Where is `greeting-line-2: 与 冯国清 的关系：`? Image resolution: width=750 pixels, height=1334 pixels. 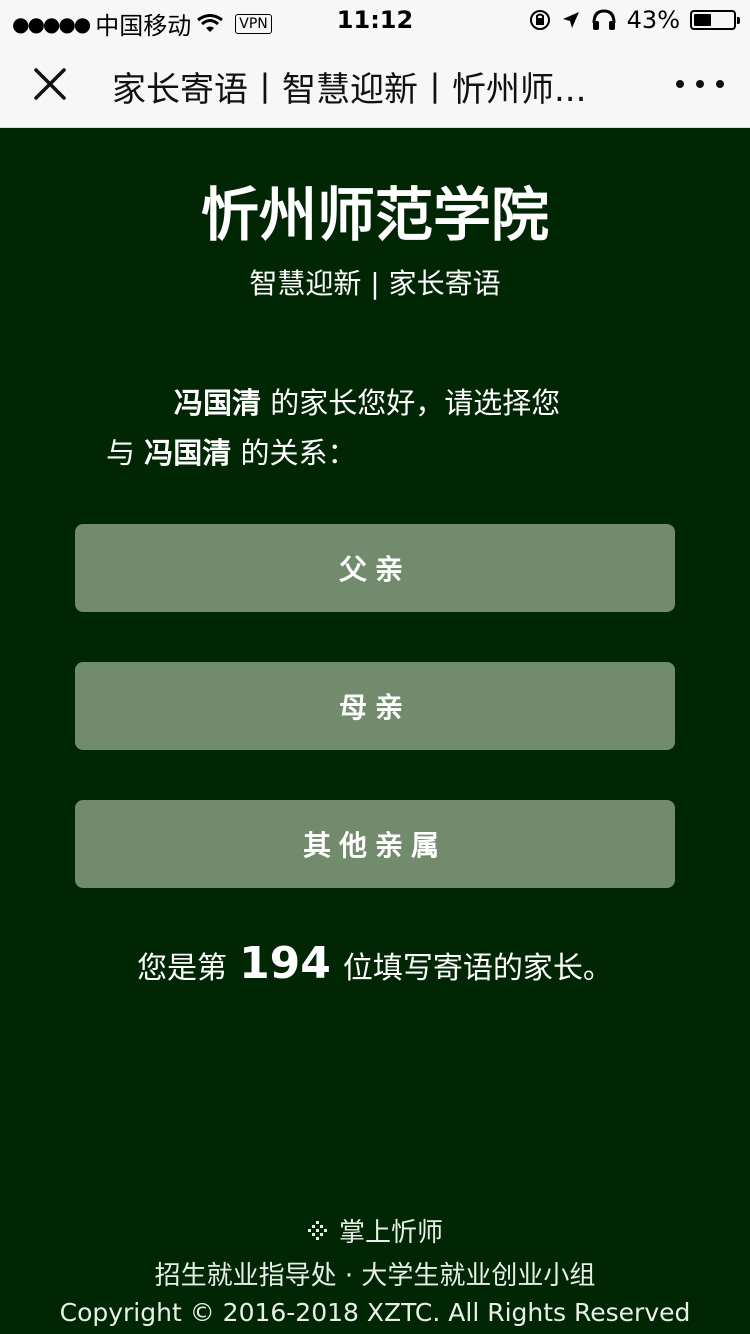 greeting-line-2: 与 冯国清 的关系： is located at coordinates (376, 453).